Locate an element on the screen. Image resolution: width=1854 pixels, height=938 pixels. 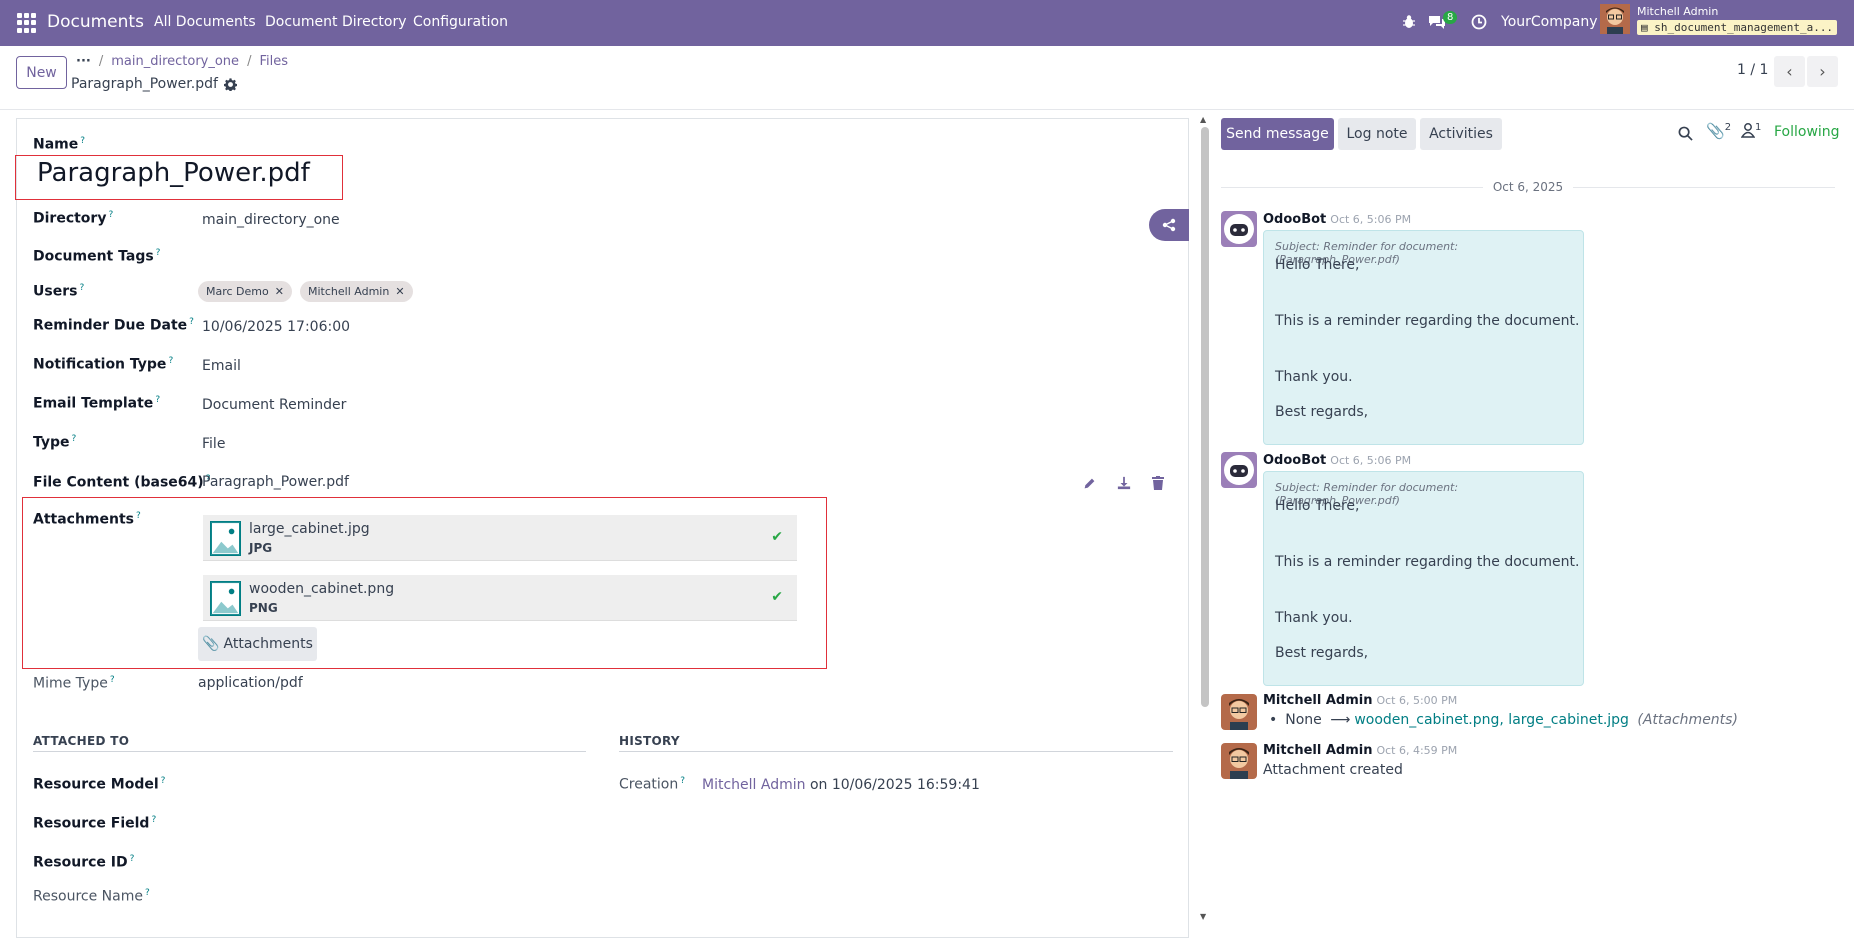
log-note-button: Log note is located at coordinates (1377, 134).